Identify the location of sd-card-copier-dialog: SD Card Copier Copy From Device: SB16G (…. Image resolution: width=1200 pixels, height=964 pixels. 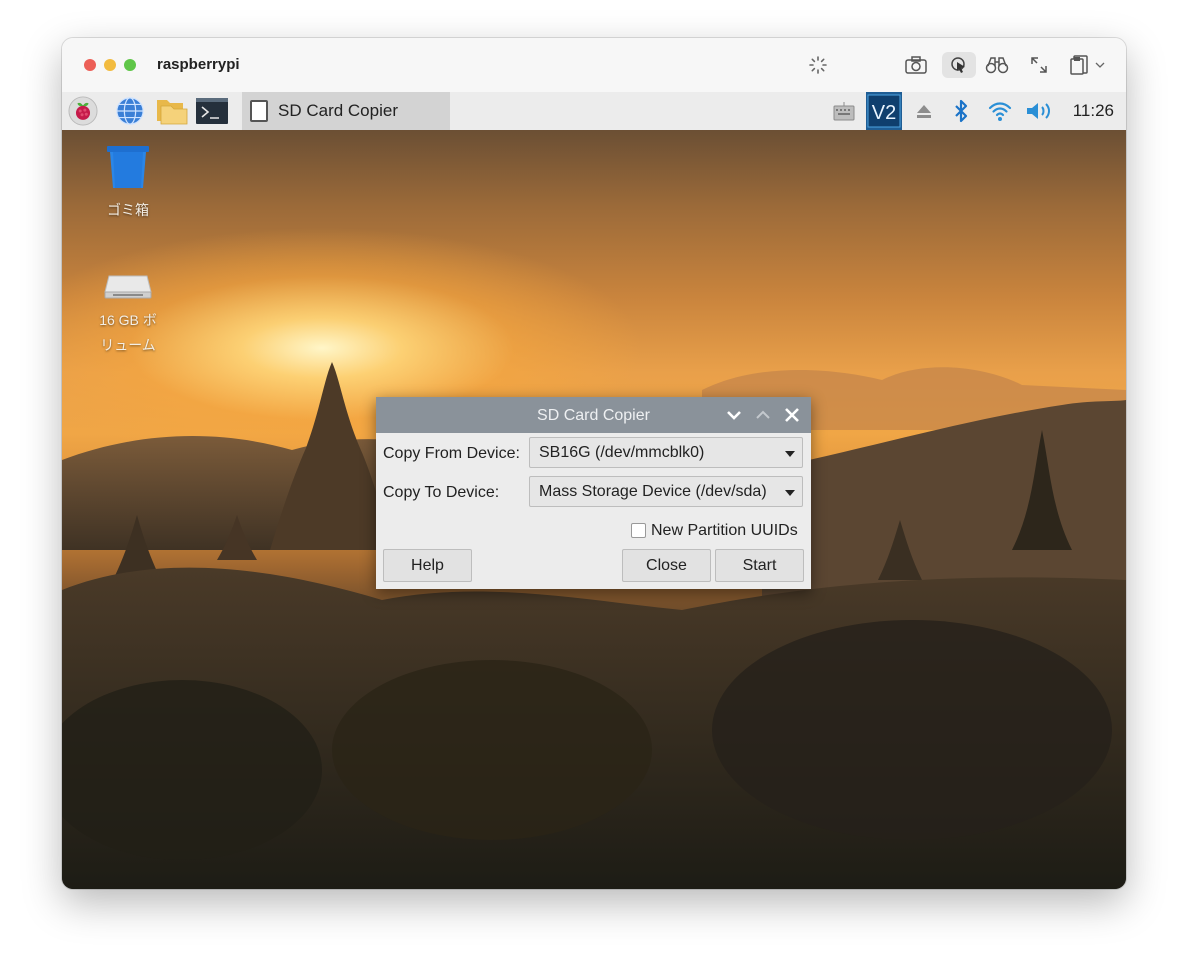
(593, 493).